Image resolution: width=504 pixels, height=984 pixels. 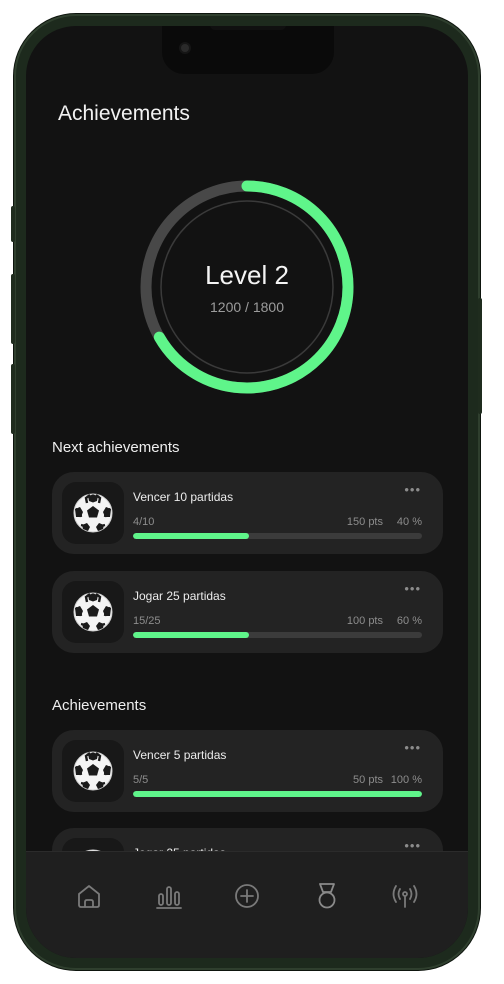 What do you see at coordinates (327, 896) in the screenshot?
I see `medal-icon` at bounding box center [327, 896].